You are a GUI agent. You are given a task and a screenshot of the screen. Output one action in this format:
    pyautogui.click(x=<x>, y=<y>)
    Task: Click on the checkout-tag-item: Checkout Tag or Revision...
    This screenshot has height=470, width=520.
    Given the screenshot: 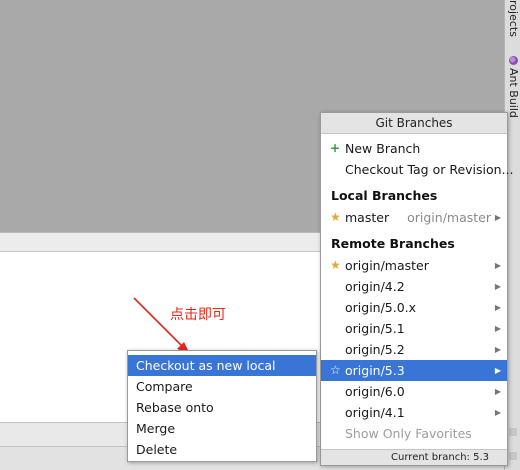 What is the action you would take?
    pyautogui.click(x=417, y=169)
    